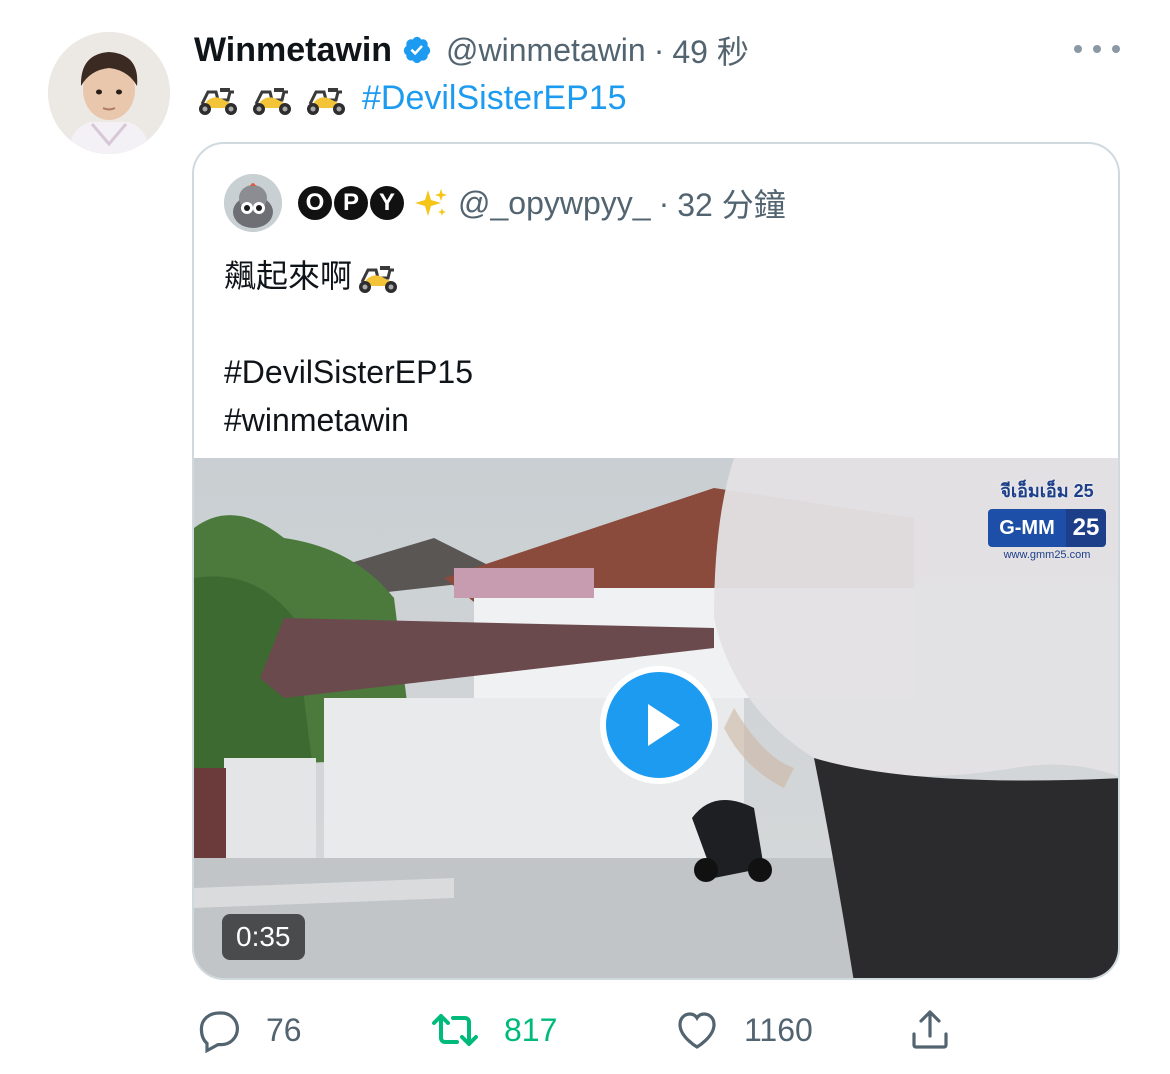 The width and height of the screenshot is (1170, 1074). I want to click on name-letter-y: Y, so click(387, 203).